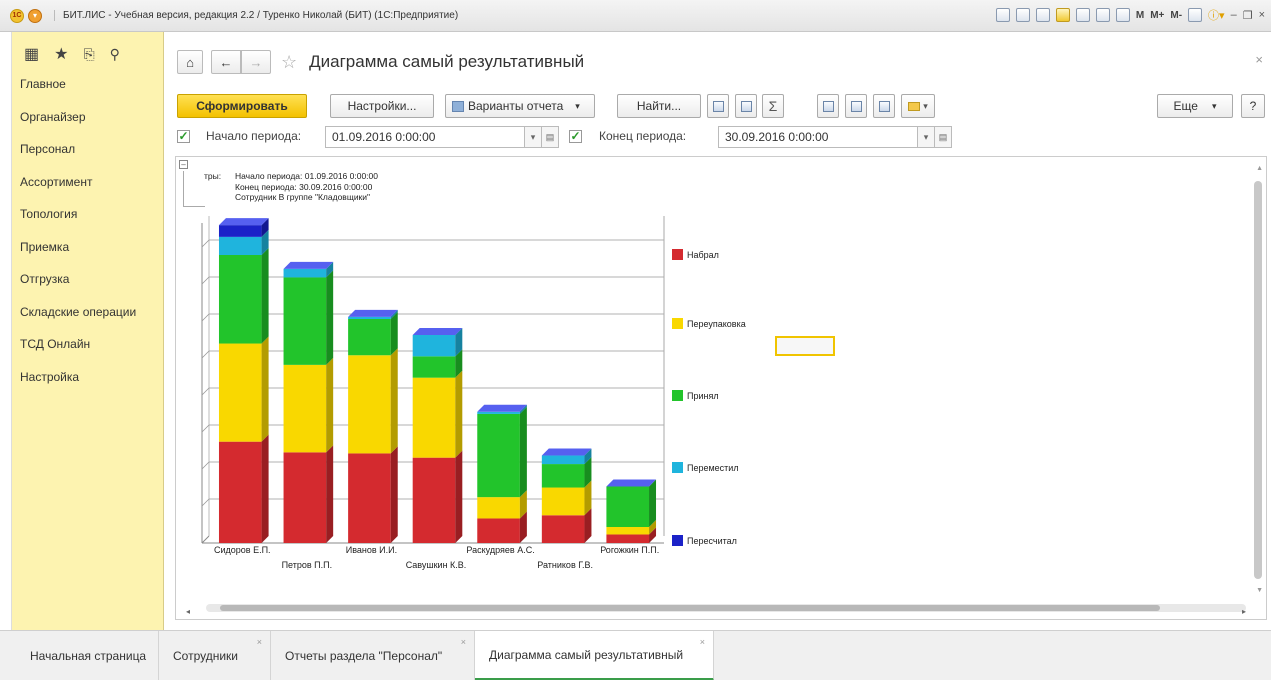 The image size is (1271, 680). Describe the element at coordinates (1258, 380) in the screenshot. I see `vertical-scrollbar` at that location.